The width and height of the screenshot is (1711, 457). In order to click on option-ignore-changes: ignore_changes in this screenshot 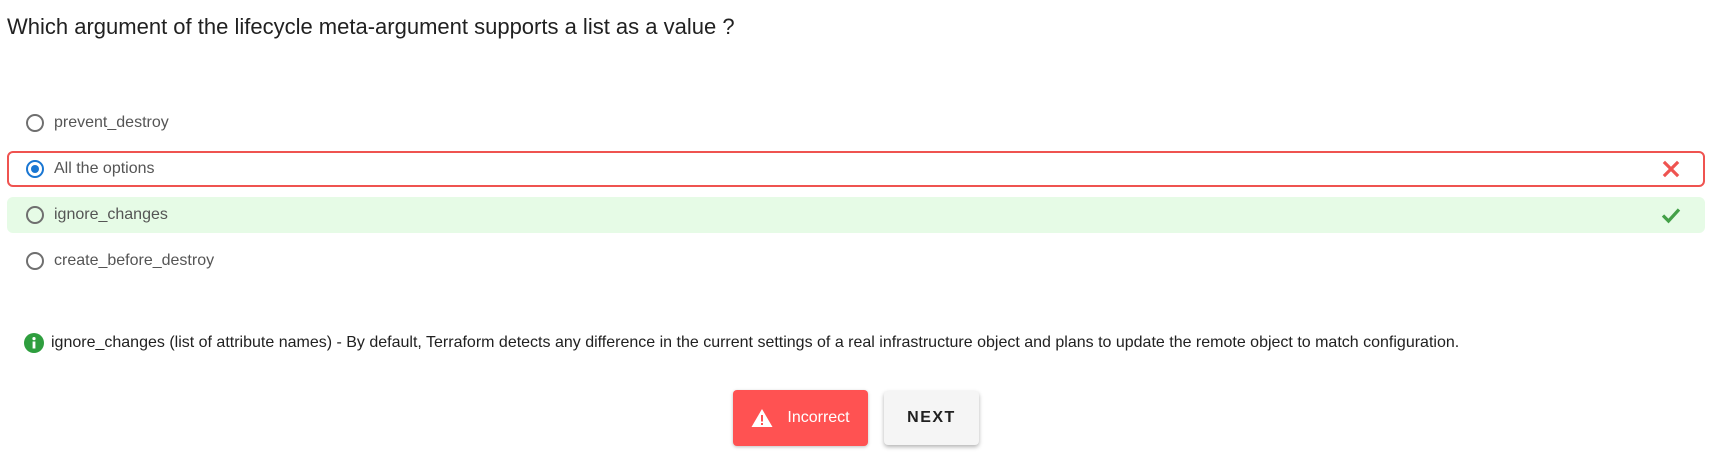, I will do `click(856, 215)`.